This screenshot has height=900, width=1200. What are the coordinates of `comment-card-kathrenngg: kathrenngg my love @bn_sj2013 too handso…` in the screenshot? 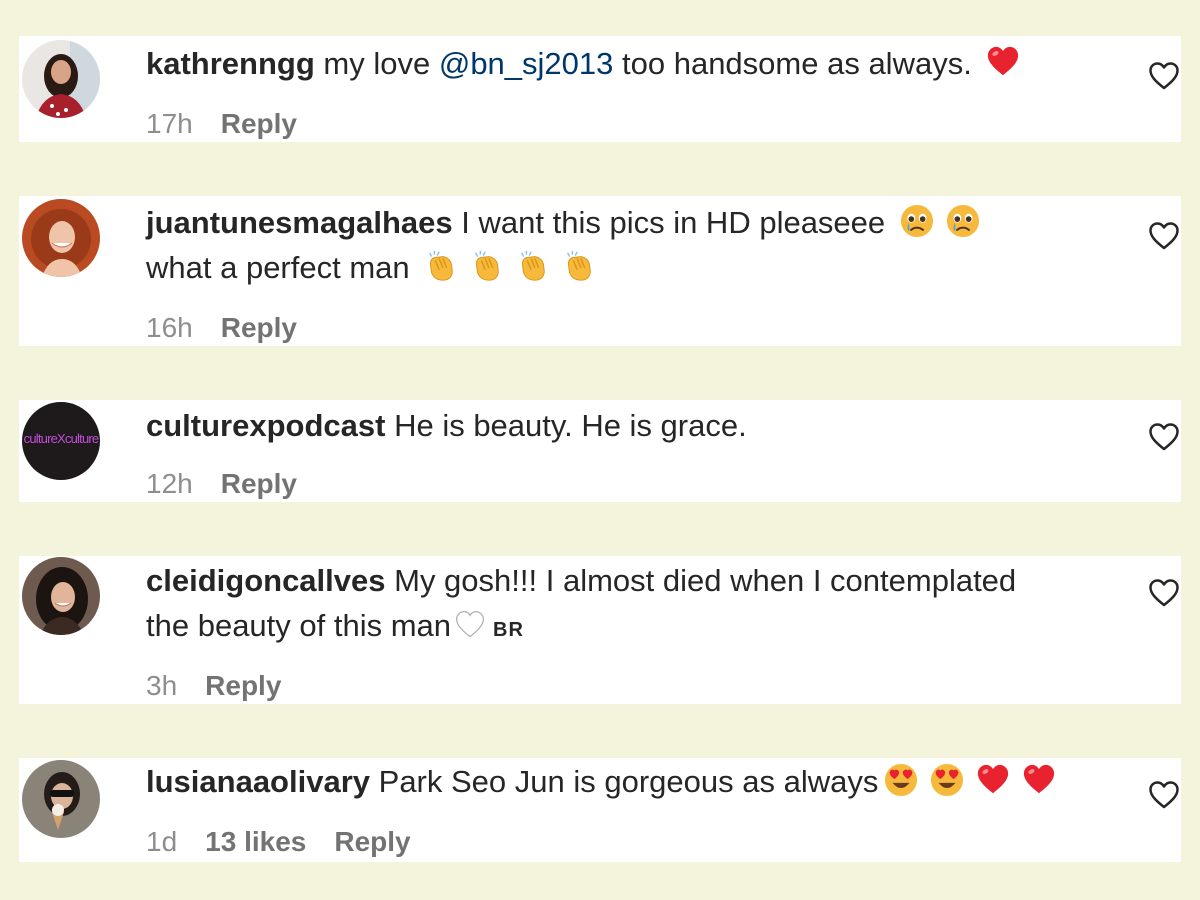 It's located at (600, 89).